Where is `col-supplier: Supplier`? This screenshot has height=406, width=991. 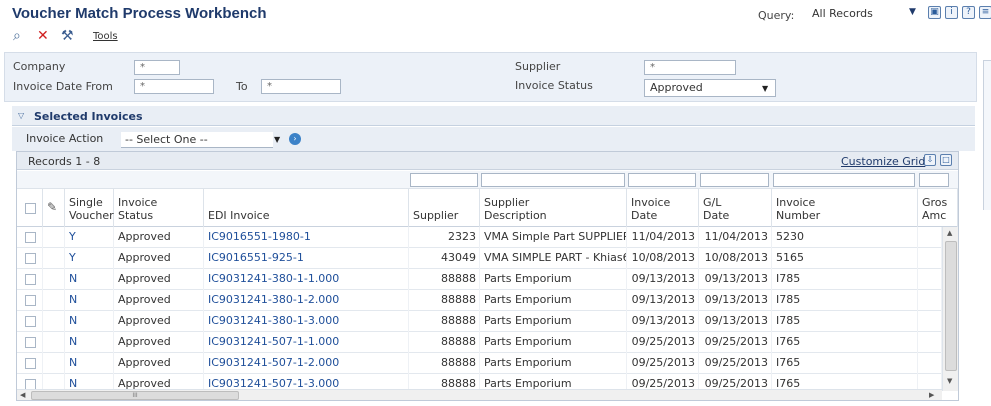 col-supplier: Supplier is located at coordinates (444, 208).